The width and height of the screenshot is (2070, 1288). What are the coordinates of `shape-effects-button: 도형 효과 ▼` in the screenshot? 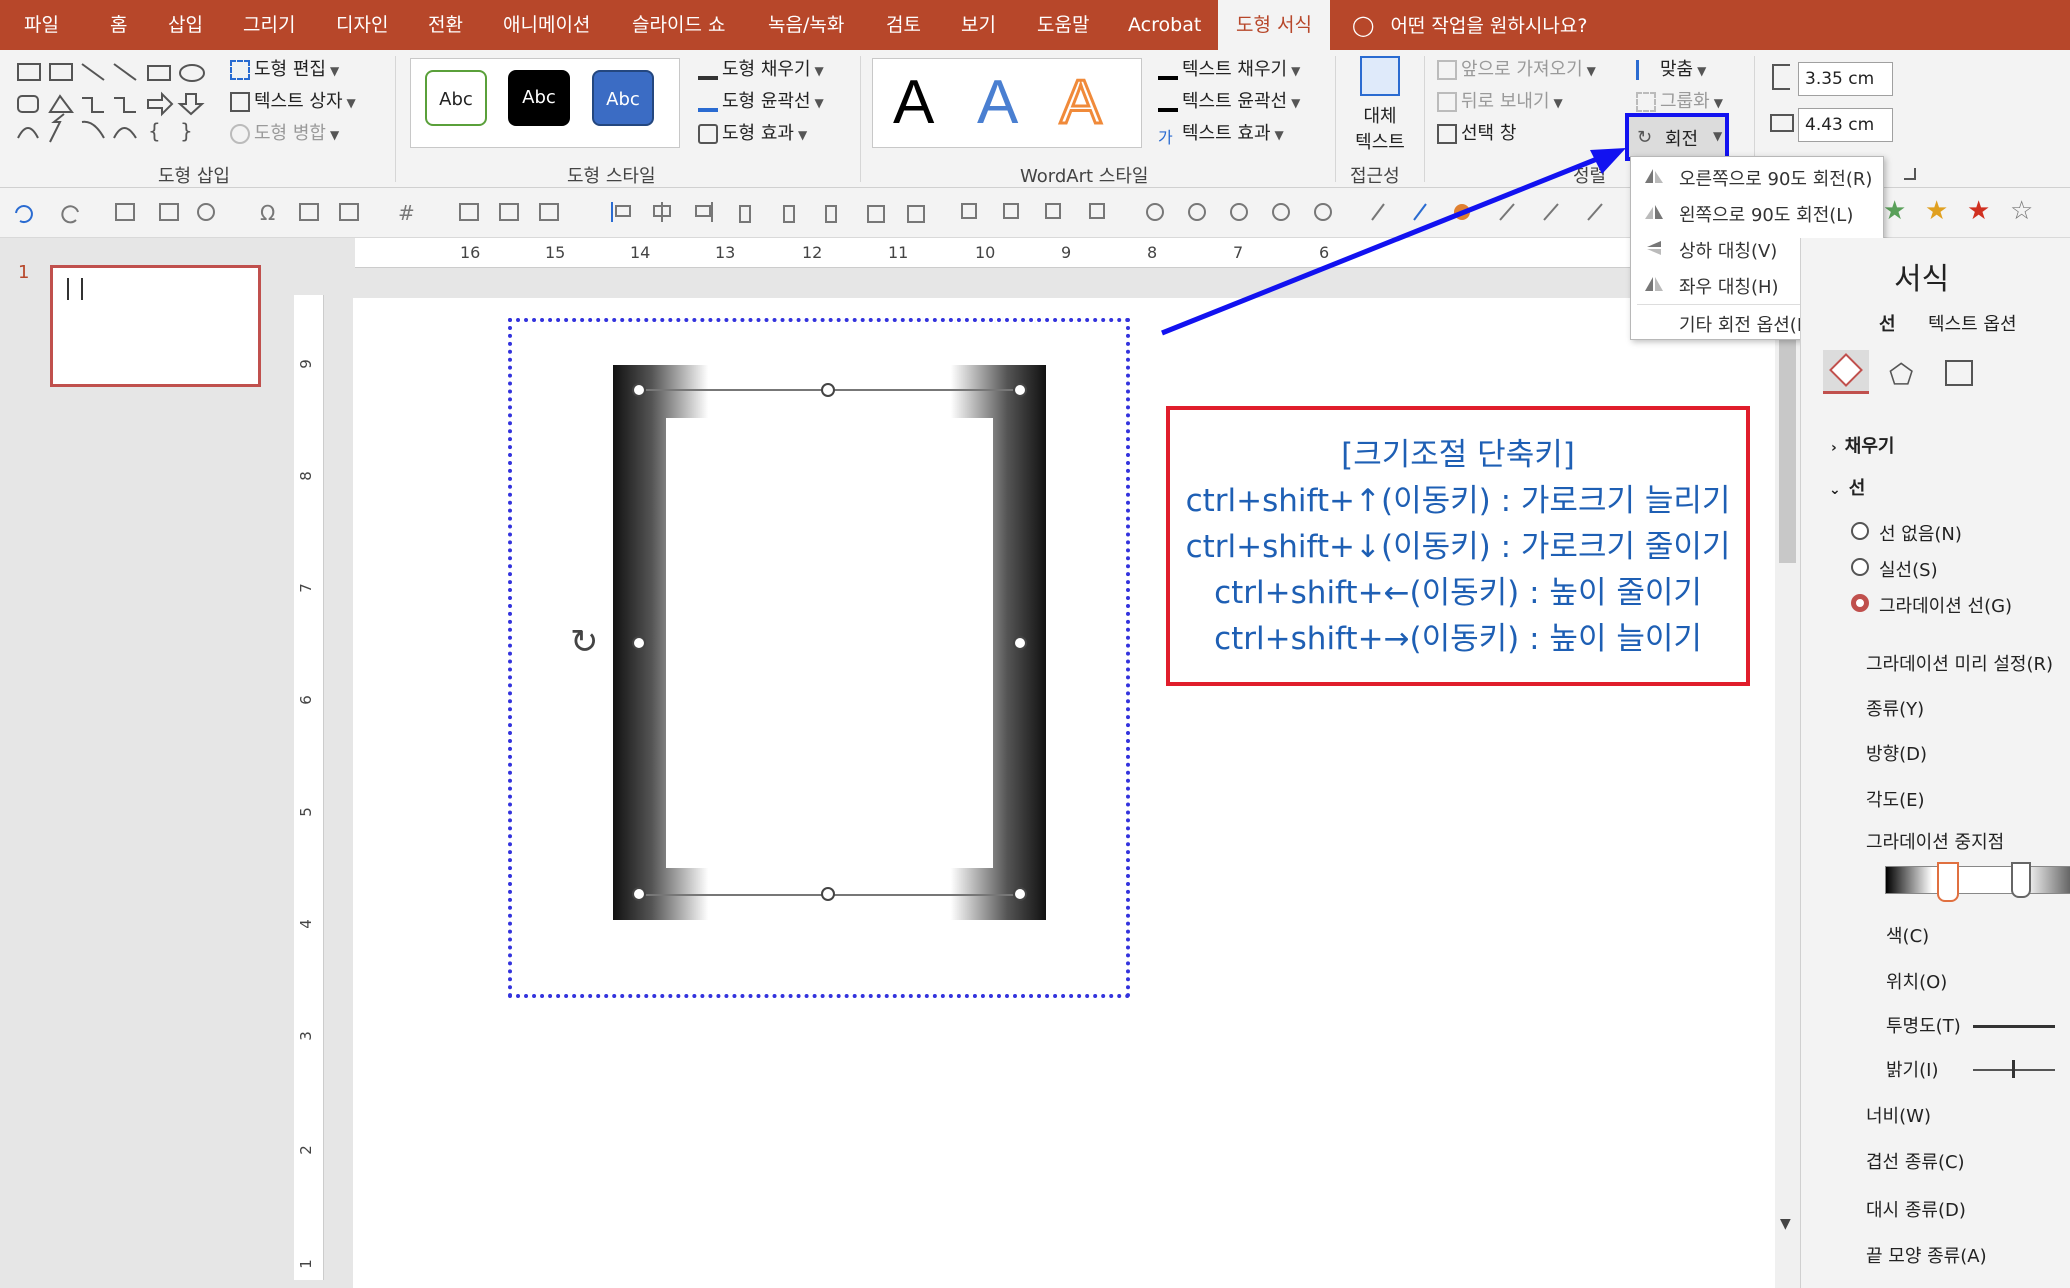 It's located at (752, 134).